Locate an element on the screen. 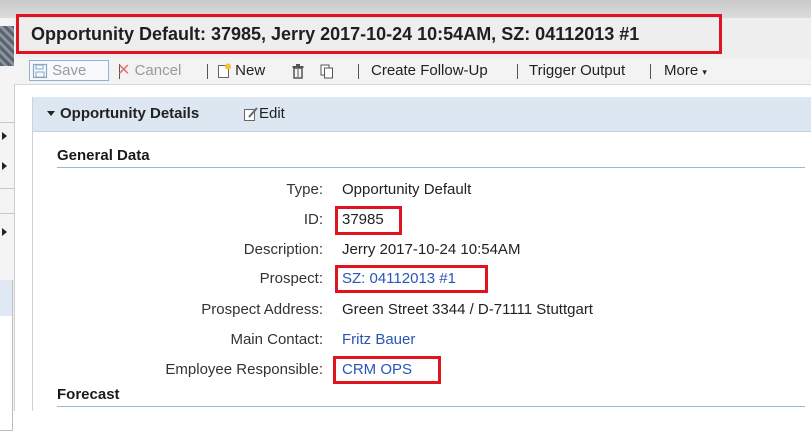  section-general-data: General Data is located at coordinates (431, 156).